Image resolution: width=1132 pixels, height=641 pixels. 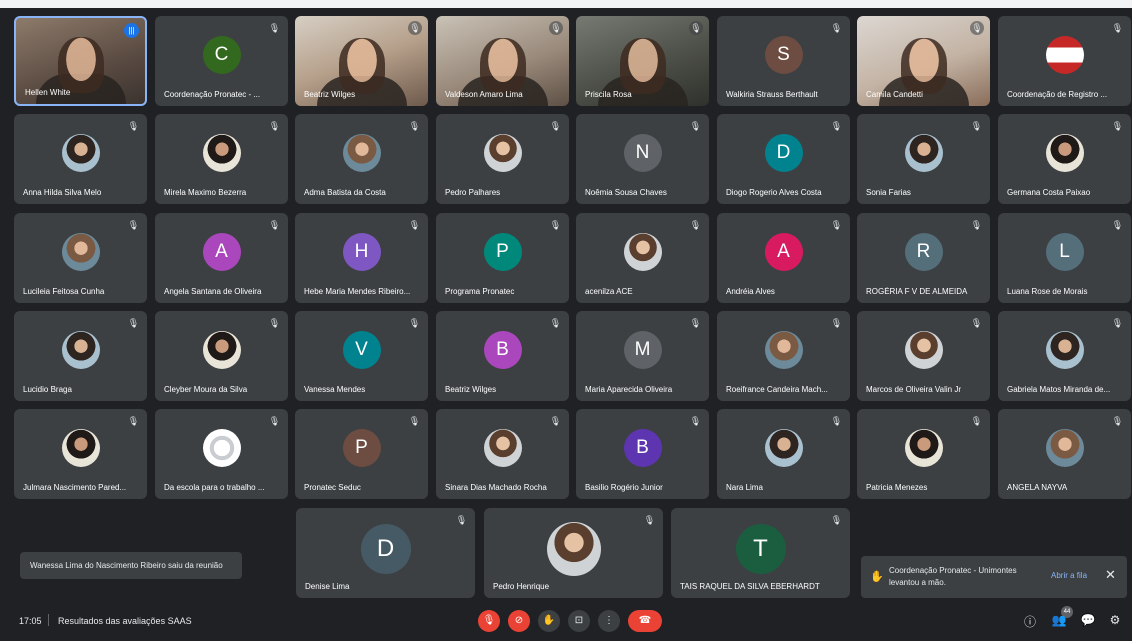 What do you see at coordinates (573, 553) in the screenshot?
I see `participant-tile: 🎙 Pedro Henrique` at bounding box center [573, 553].